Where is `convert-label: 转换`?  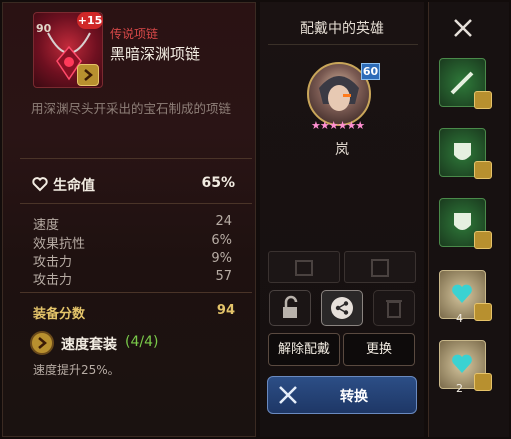
convert-label: 转换 is located at coordinates (354, 397).